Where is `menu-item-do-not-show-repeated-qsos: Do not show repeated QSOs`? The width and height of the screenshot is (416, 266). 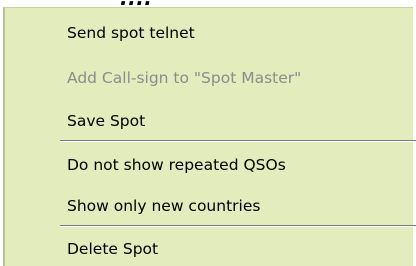 menu-item-do-not-show-repeated-qsos: Do not show repeated QSOs is located at coordinates (176, 165).